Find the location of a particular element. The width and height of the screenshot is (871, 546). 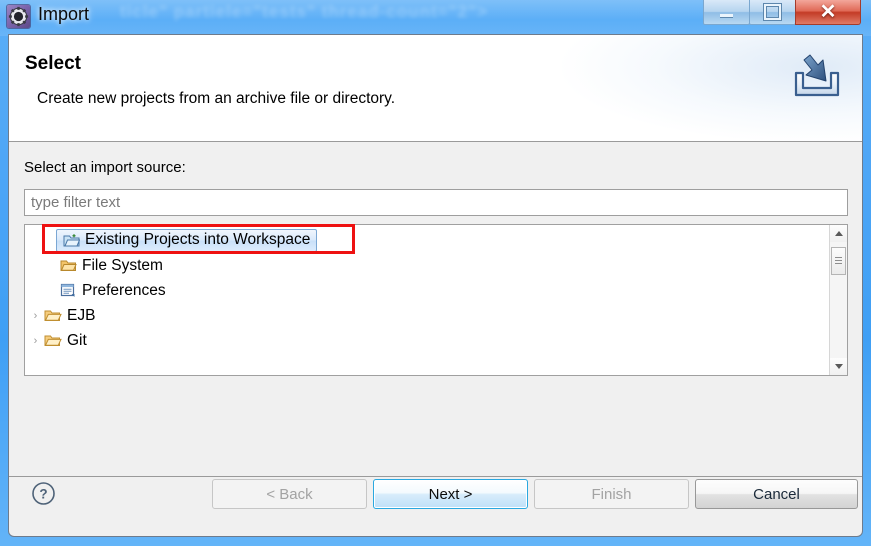

maximize-icon is located at coordinates (772, 12).